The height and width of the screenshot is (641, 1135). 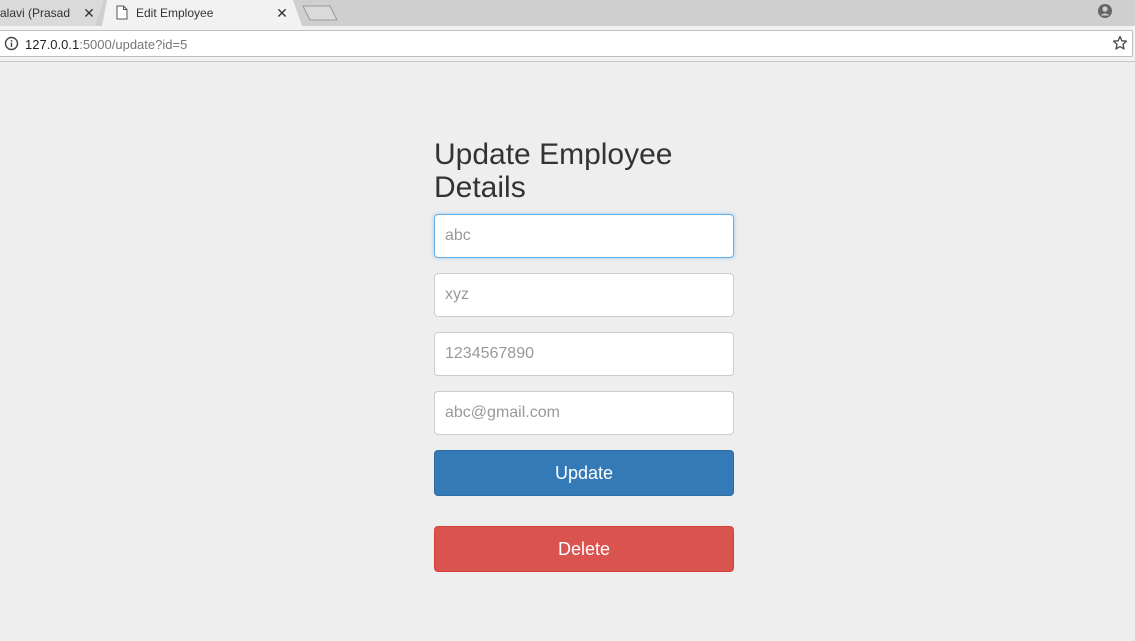 I want to click on delete-button: Delete, so click(x=584, y=549).